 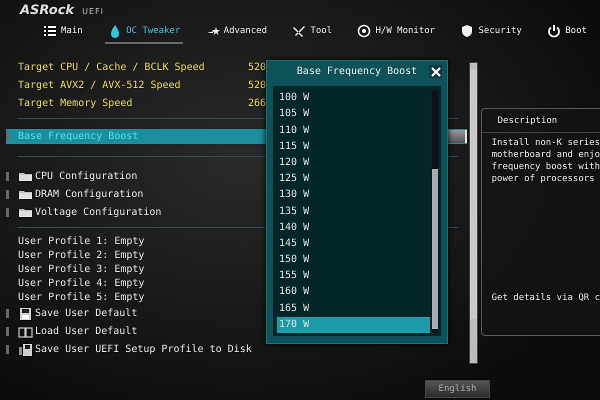 What do you see at coordinates (86, 332) in the screenshot?
I see `setting-label: Load User Default` at bounding box center [86, 332].